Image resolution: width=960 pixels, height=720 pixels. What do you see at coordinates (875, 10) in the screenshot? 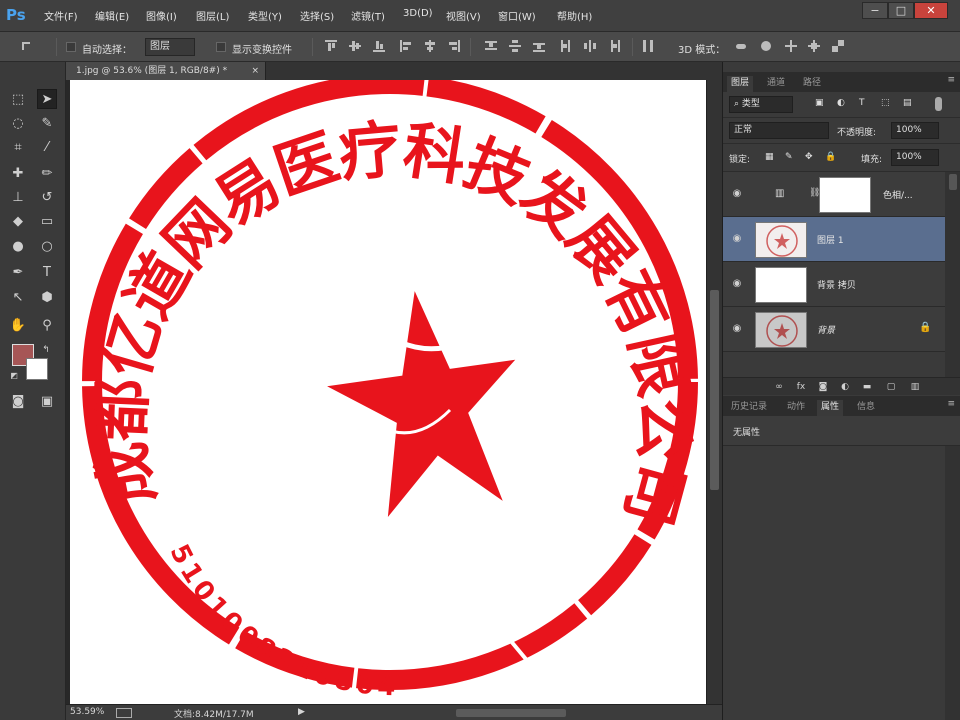
I see `minimize-button: −` at bounding box center [875, 10].